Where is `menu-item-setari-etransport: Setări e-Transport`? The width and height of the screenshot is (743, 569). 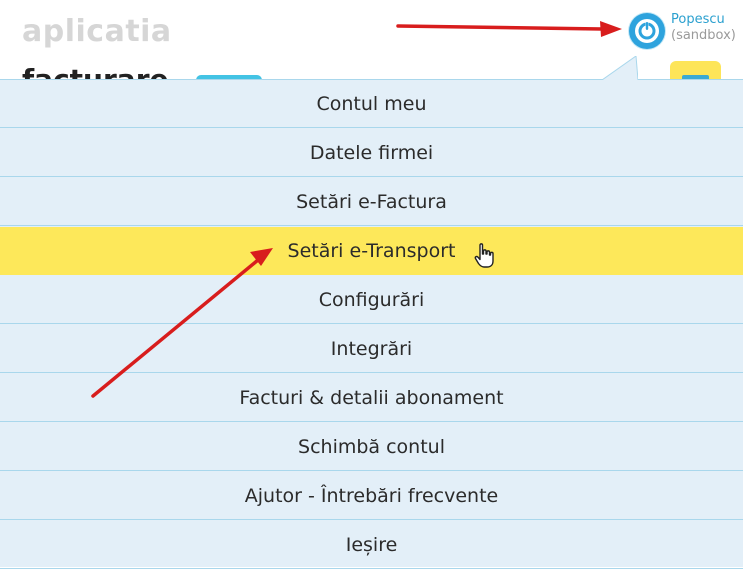 menu-item-setari-etransport: Setări e-Transport is located at coordinates (371, 251).